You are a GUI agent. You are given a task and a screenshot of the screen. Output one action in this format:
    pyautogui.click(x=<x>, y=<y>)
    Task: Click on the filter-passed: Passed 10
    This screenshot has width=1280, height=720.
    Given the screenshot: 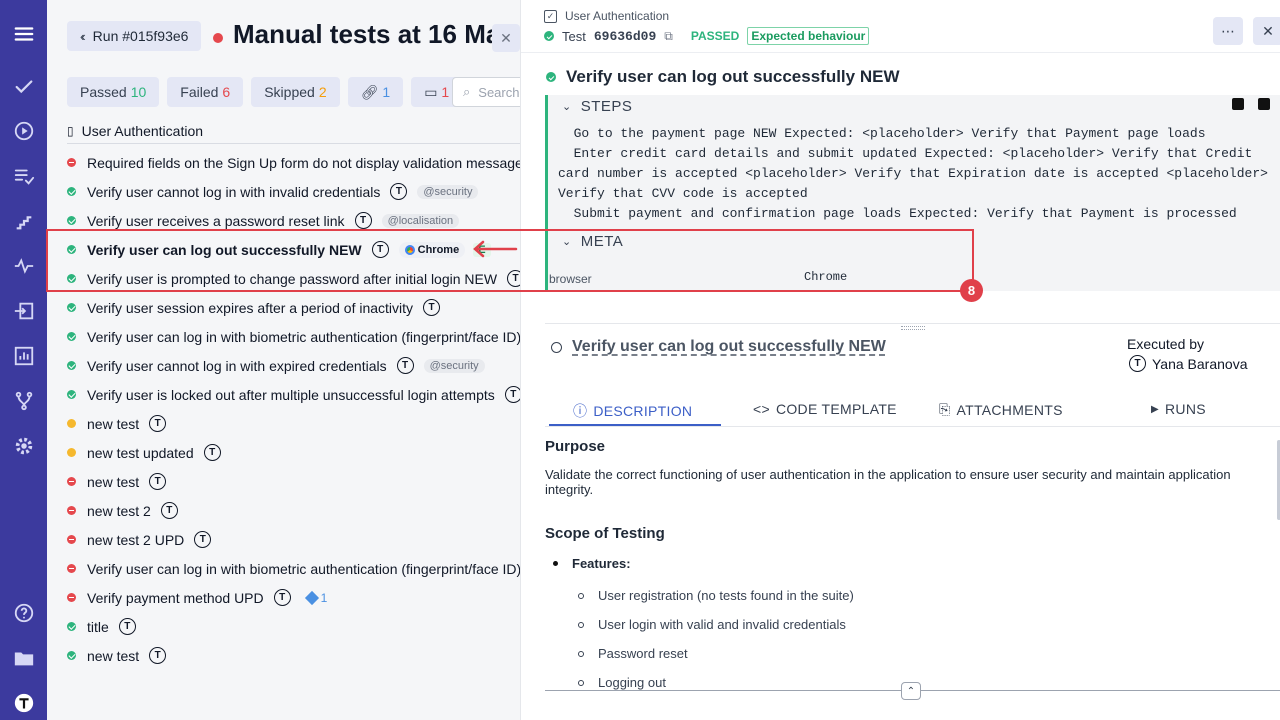 What is the action you would take?
    pyautogui.click(x=113, y=92)
    